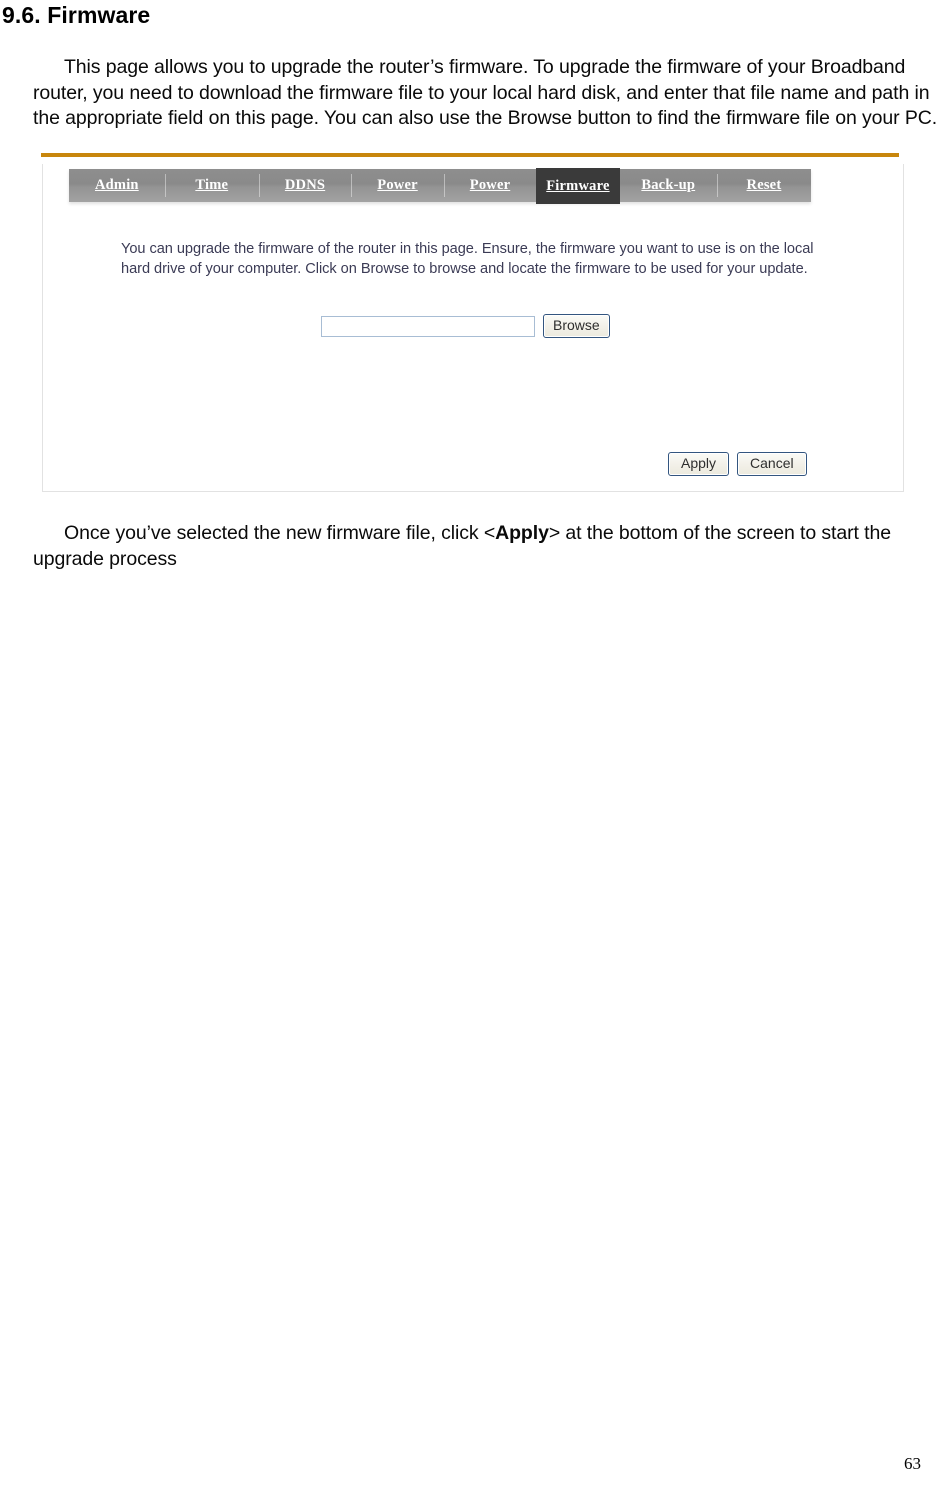 The height and width of the screenshot is (1492, 945). Describe the element at coordinates (470, 155) in the screenshot. I see `gold-divider-rule` at that location.